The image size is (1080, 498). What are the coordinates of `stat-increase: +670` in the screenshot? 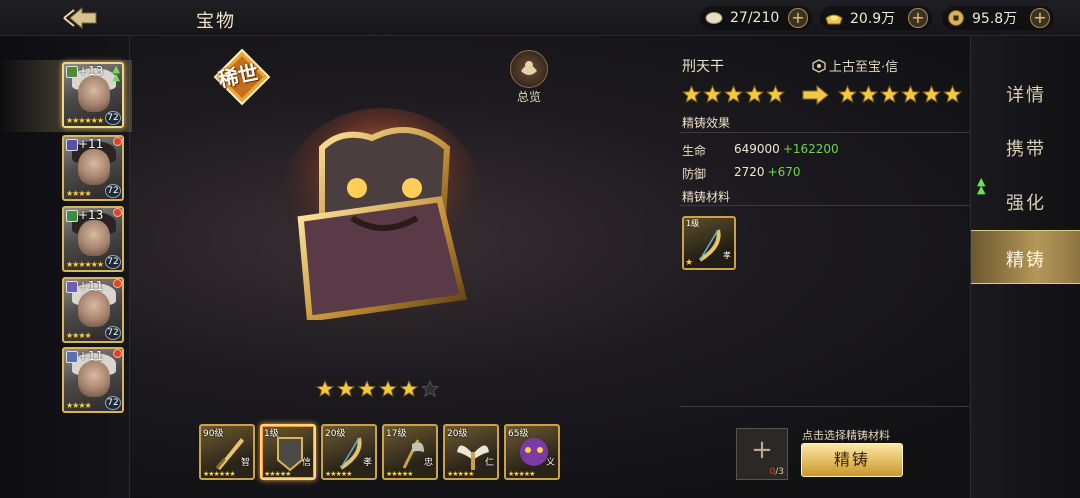 It's located at (784, 172).